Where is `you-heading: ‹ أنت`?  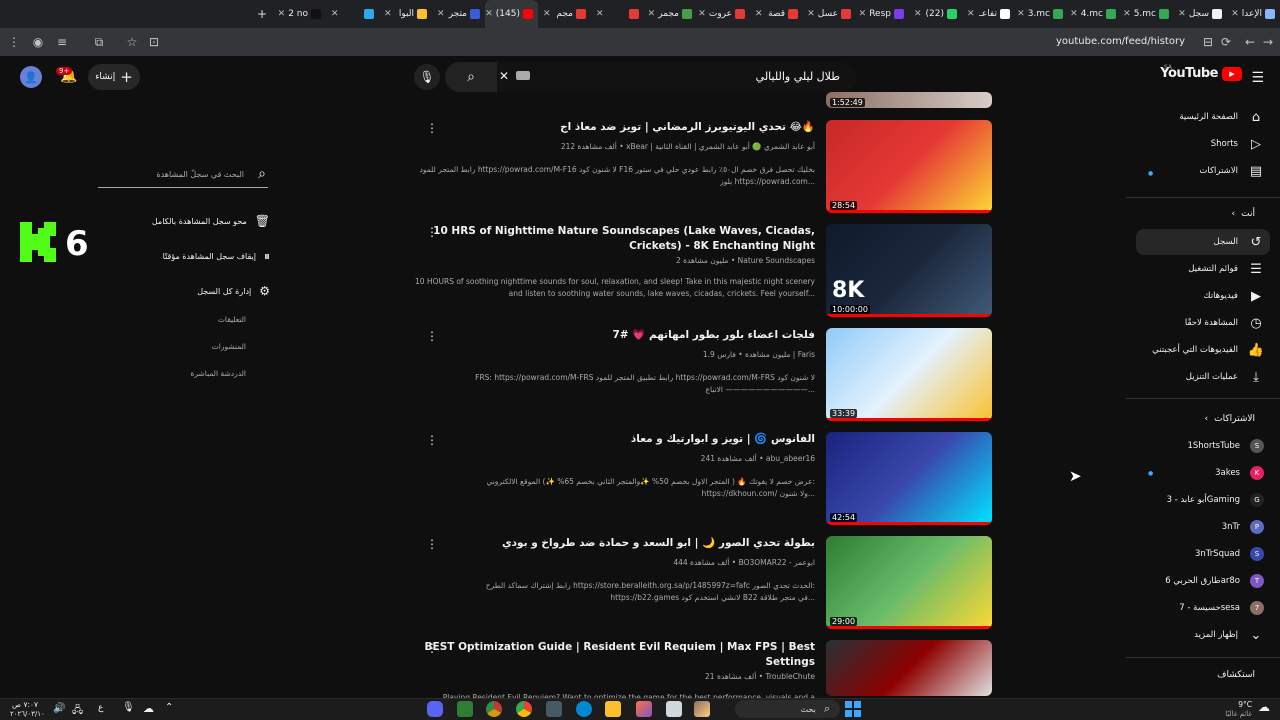 you-heading: ‹ أنت is located at coordinates (1243, 214).